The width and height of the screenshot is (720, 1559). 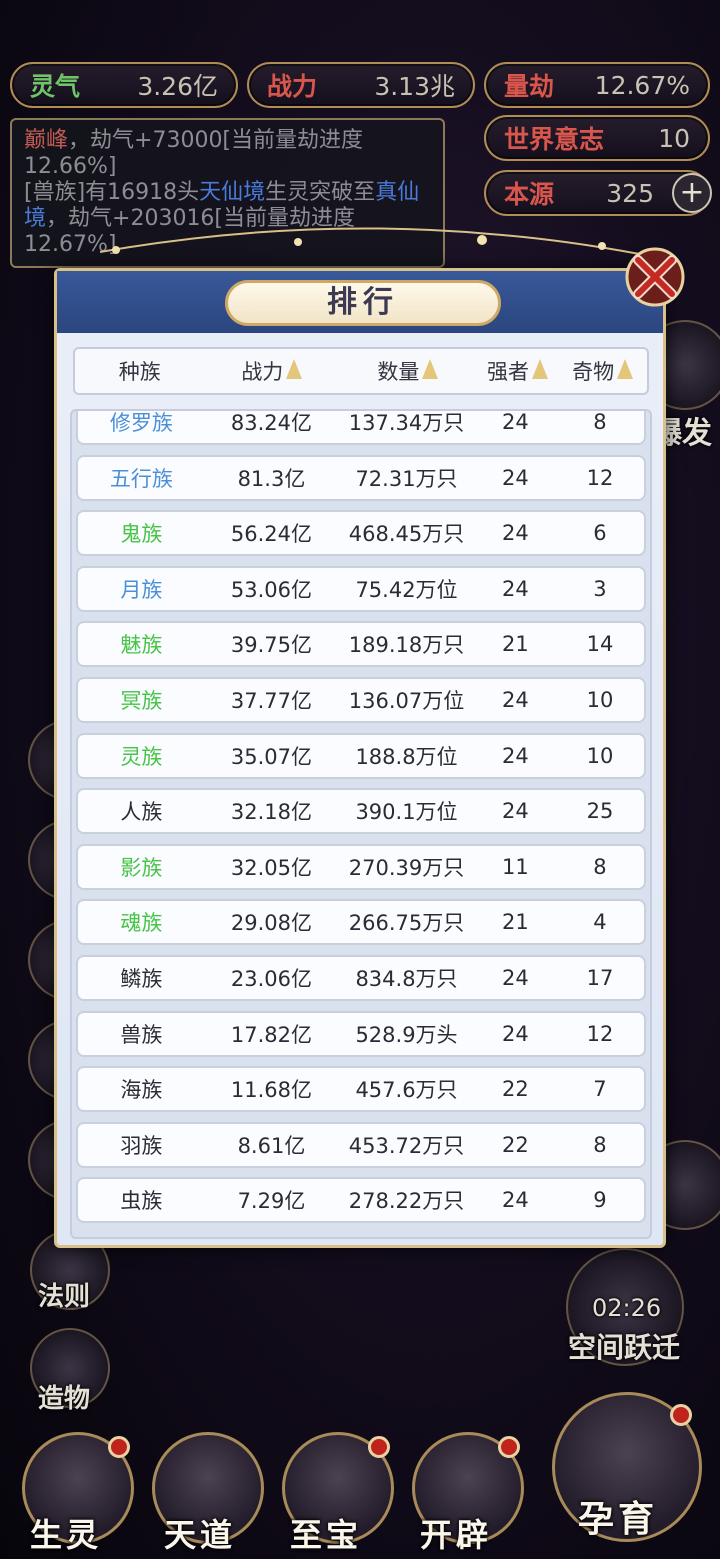 What do you see at coordinates (124, 85) in the screenshot?
I see `lingqi-stat: 灵气 3.26亿` at bounding box center [124, 85].